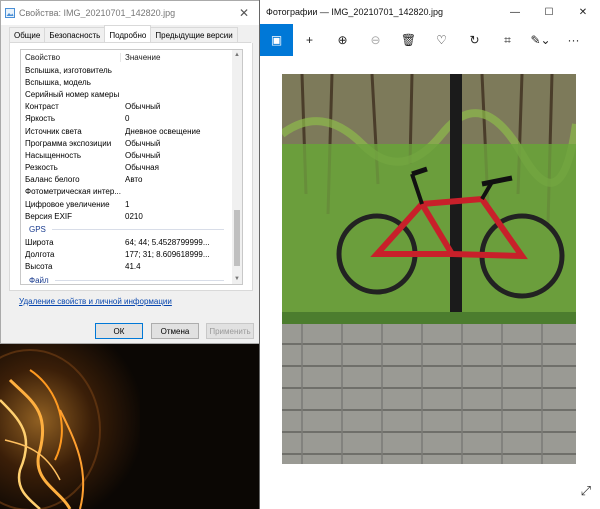  I want to click on property-name: Долгота, so click(40, 255).